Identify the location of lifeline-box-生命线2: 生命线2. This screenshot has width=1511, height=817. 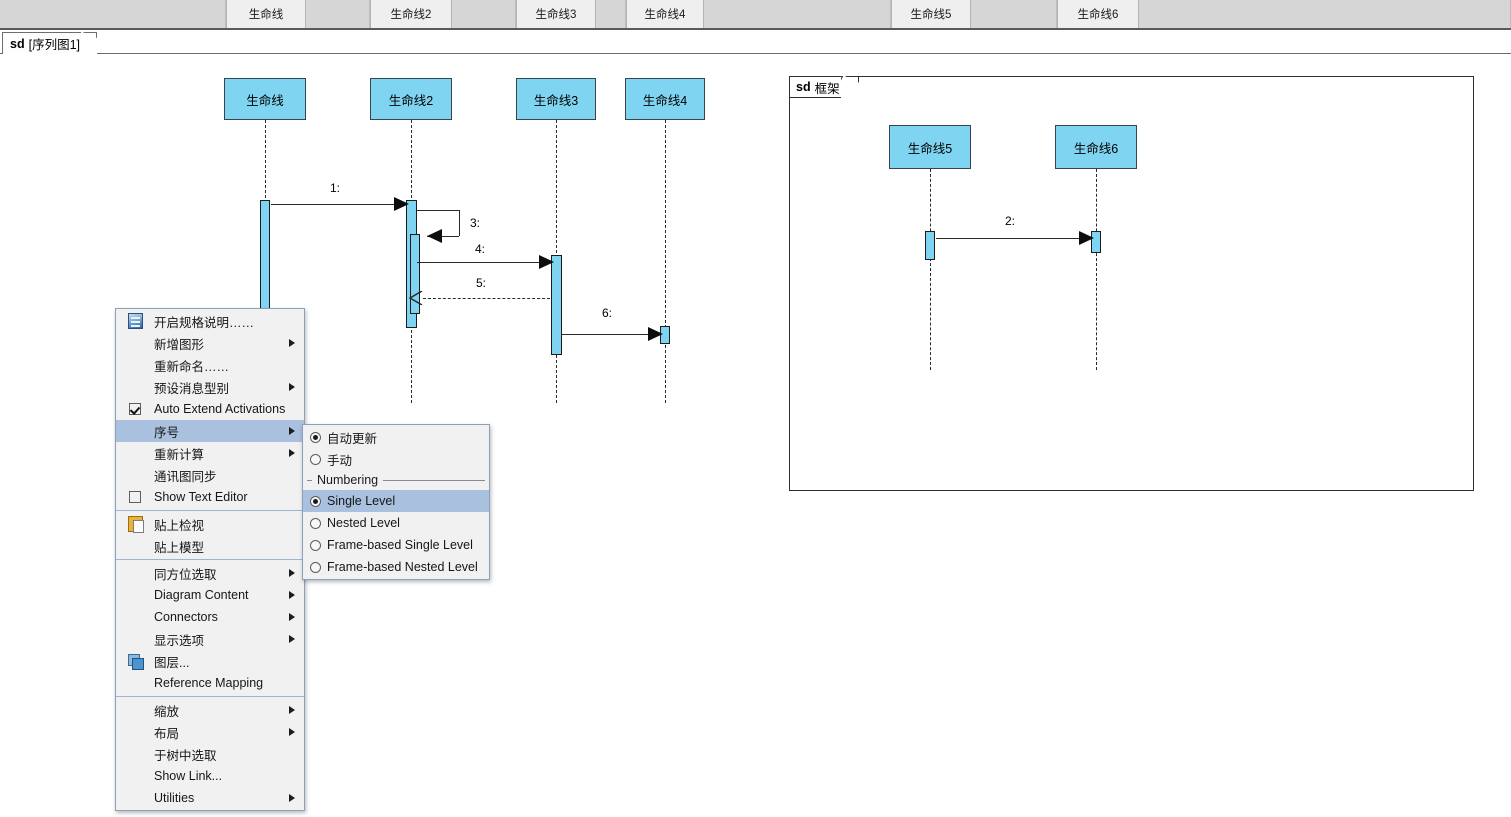
(411, 99).